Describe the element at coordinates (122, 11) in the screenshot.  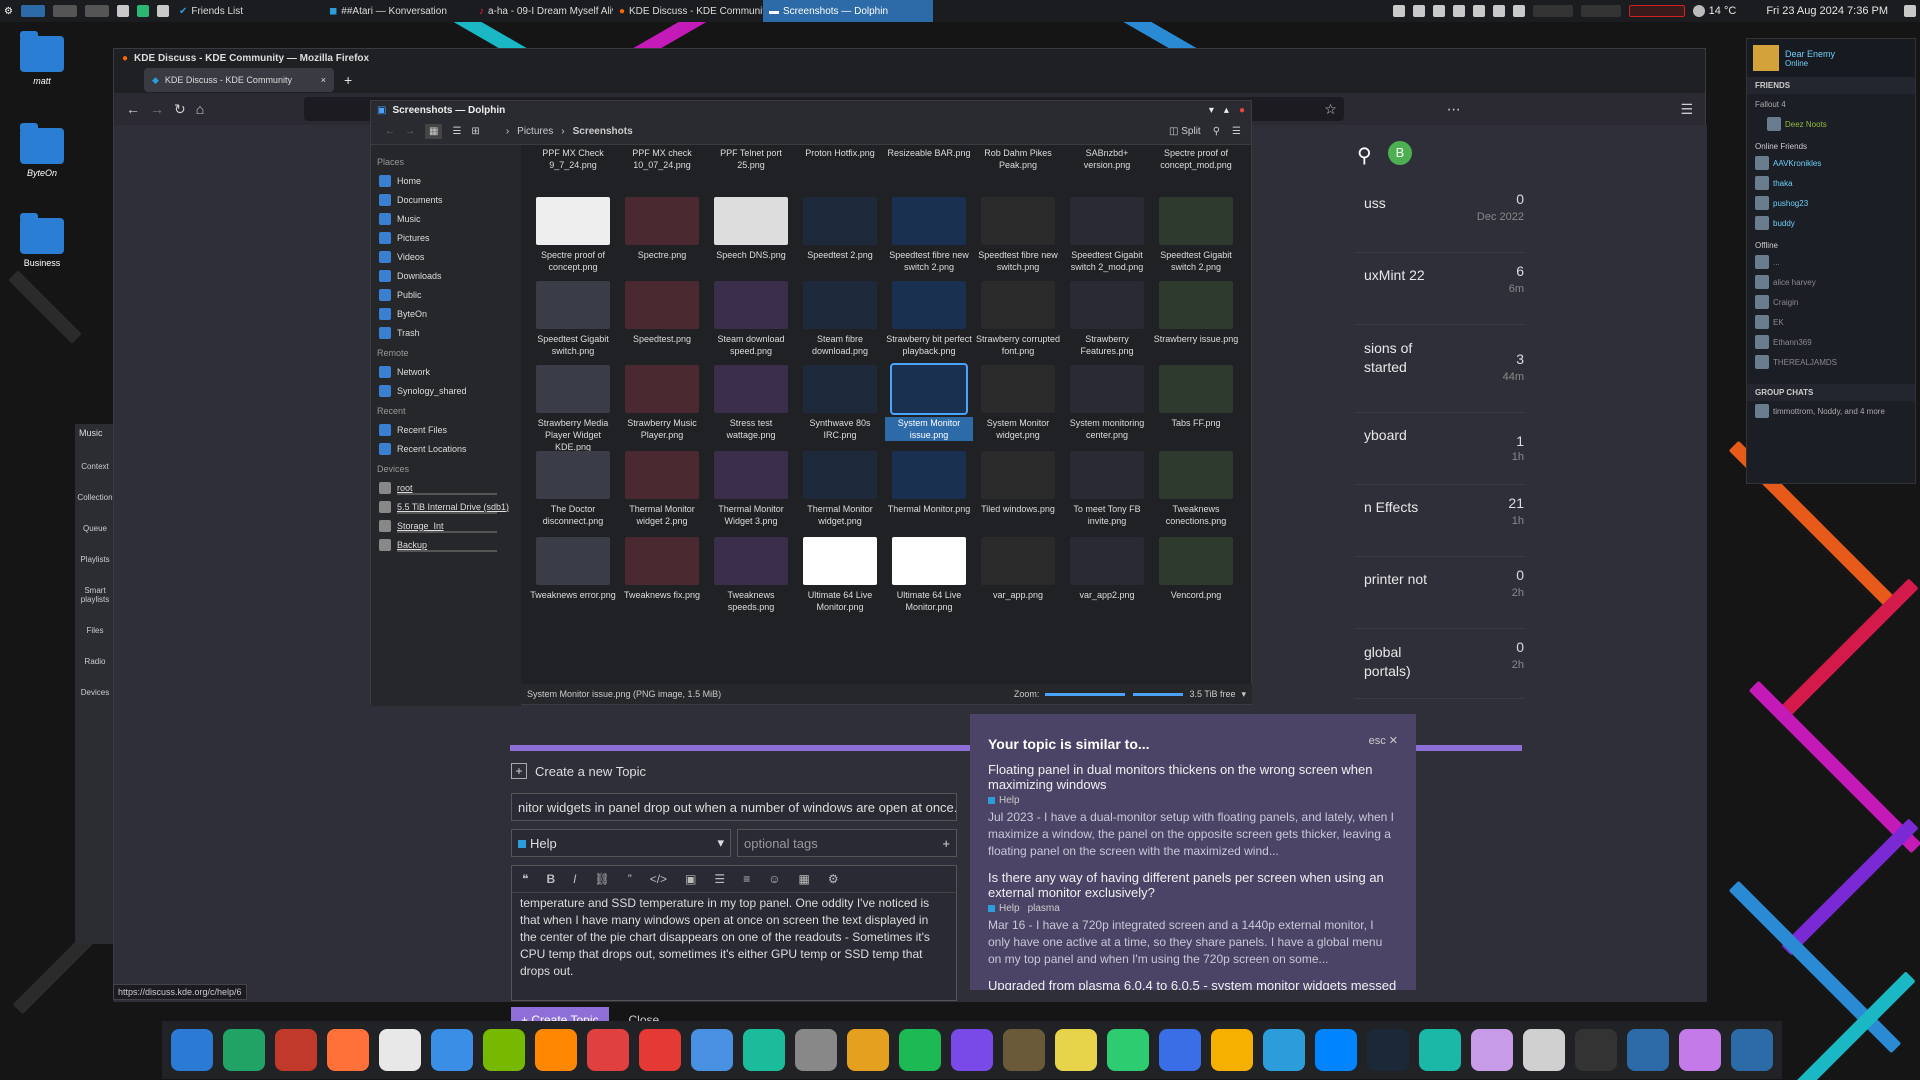
I see `trash-icon` at that location.